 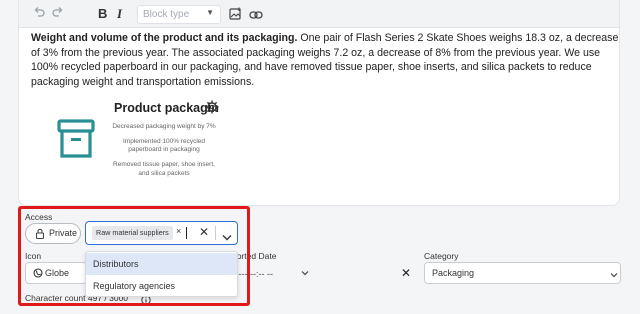 What do you see at coordinates (39, 14) in the screenshot?
I see `undo-icon` at bounding box center [39, 14].